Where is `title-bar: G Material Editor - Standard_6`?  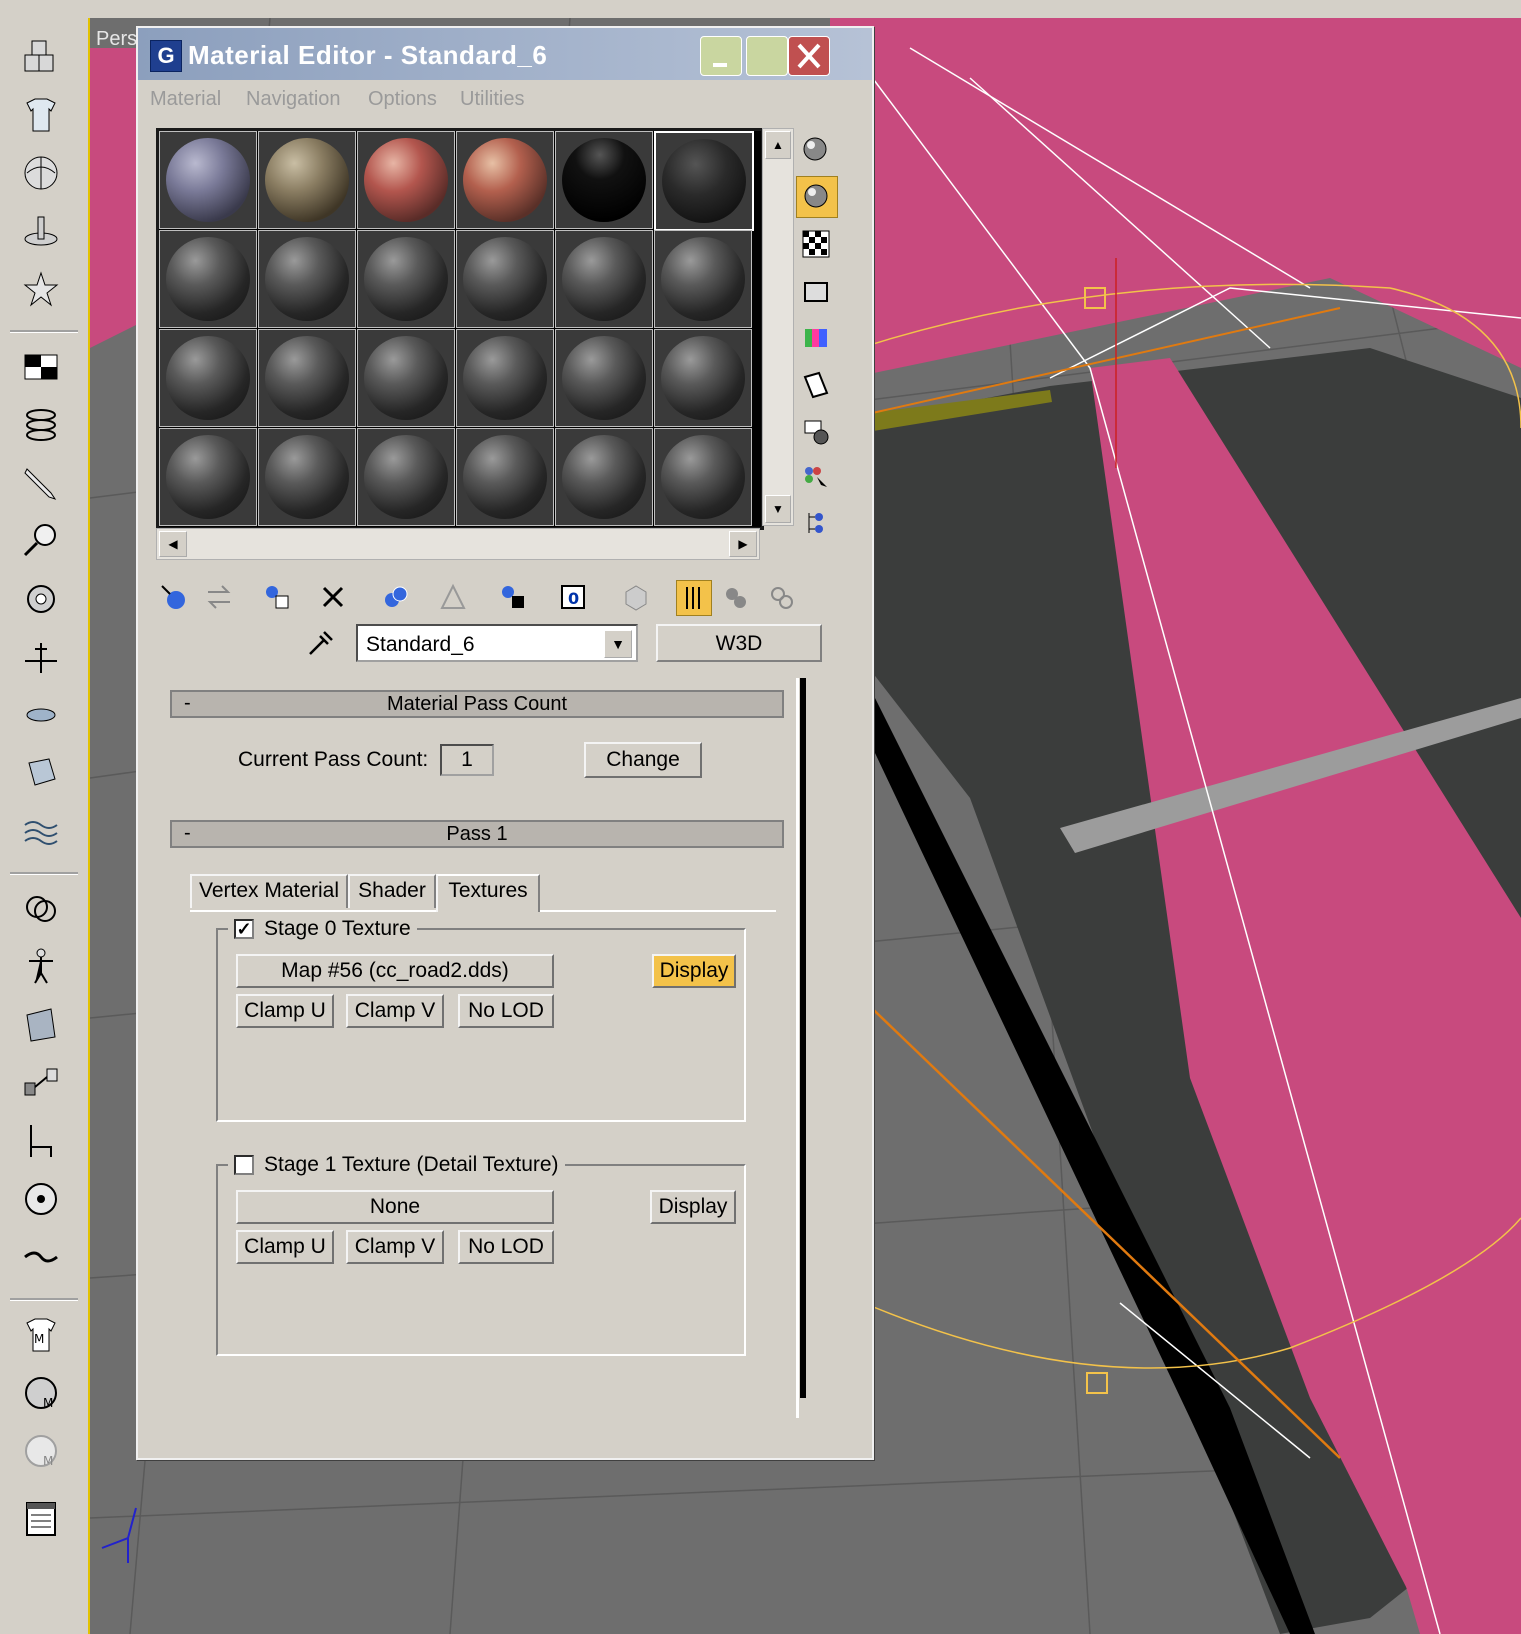 title-bar: G Material Editor - Standard_6 is located at coordinates (505, 54).